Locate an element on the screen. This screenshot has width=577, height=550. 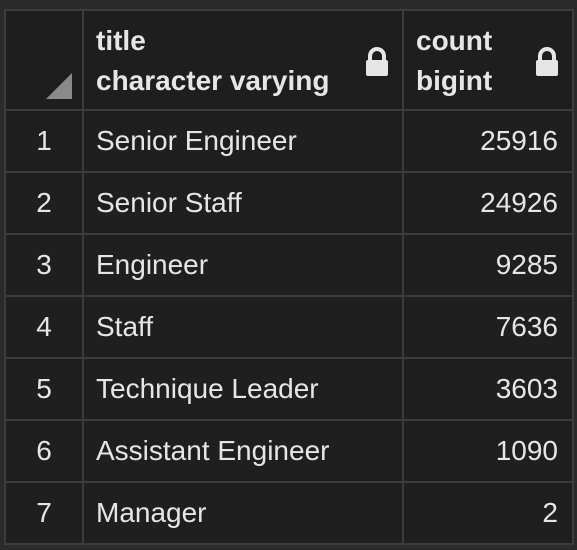
table-row: 1 Senior Engineer 25916 is located at coordinates (289, 141).